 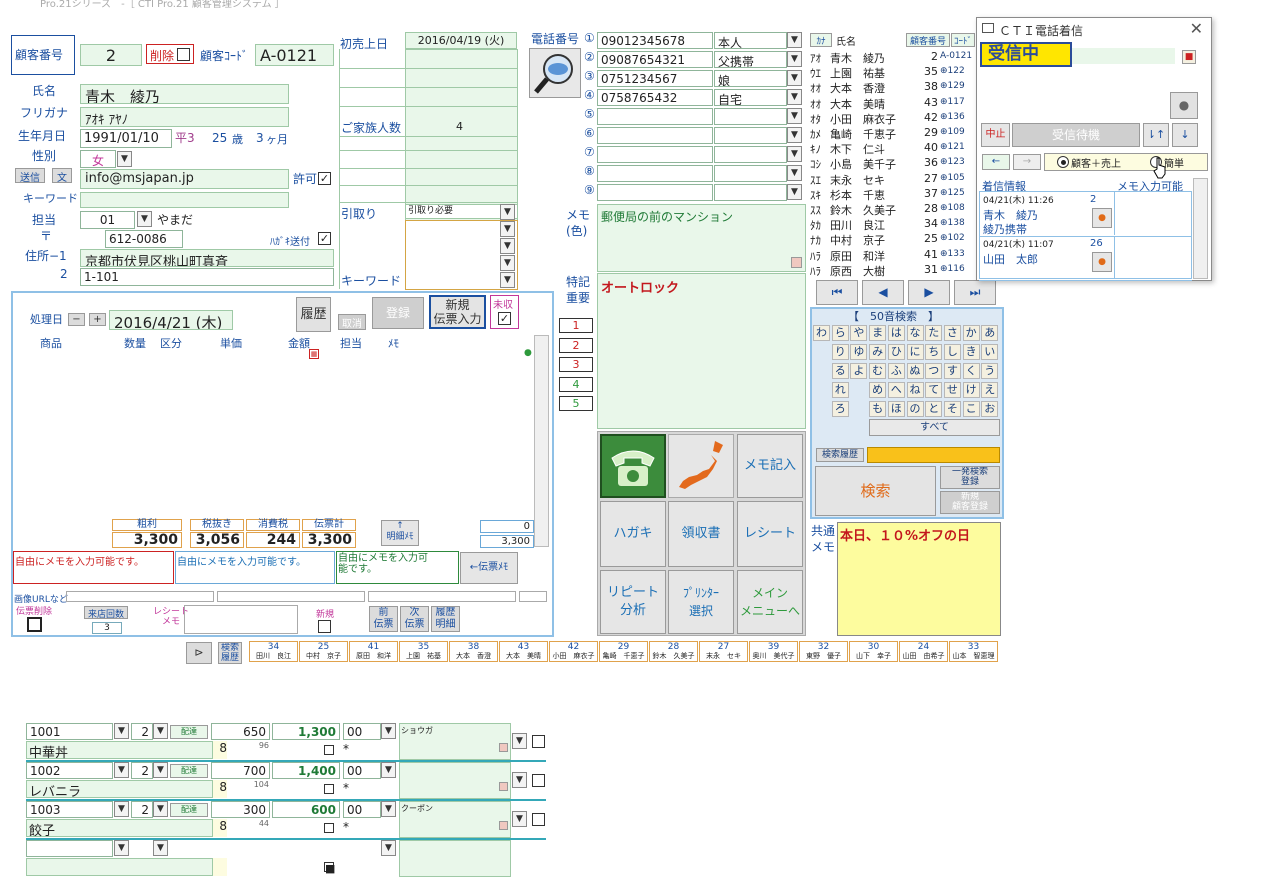 What do you see at coordinates (184, 94) in the screenshot?
I see `name-field: 青木 綾乃` at bounding box center [184, 94].